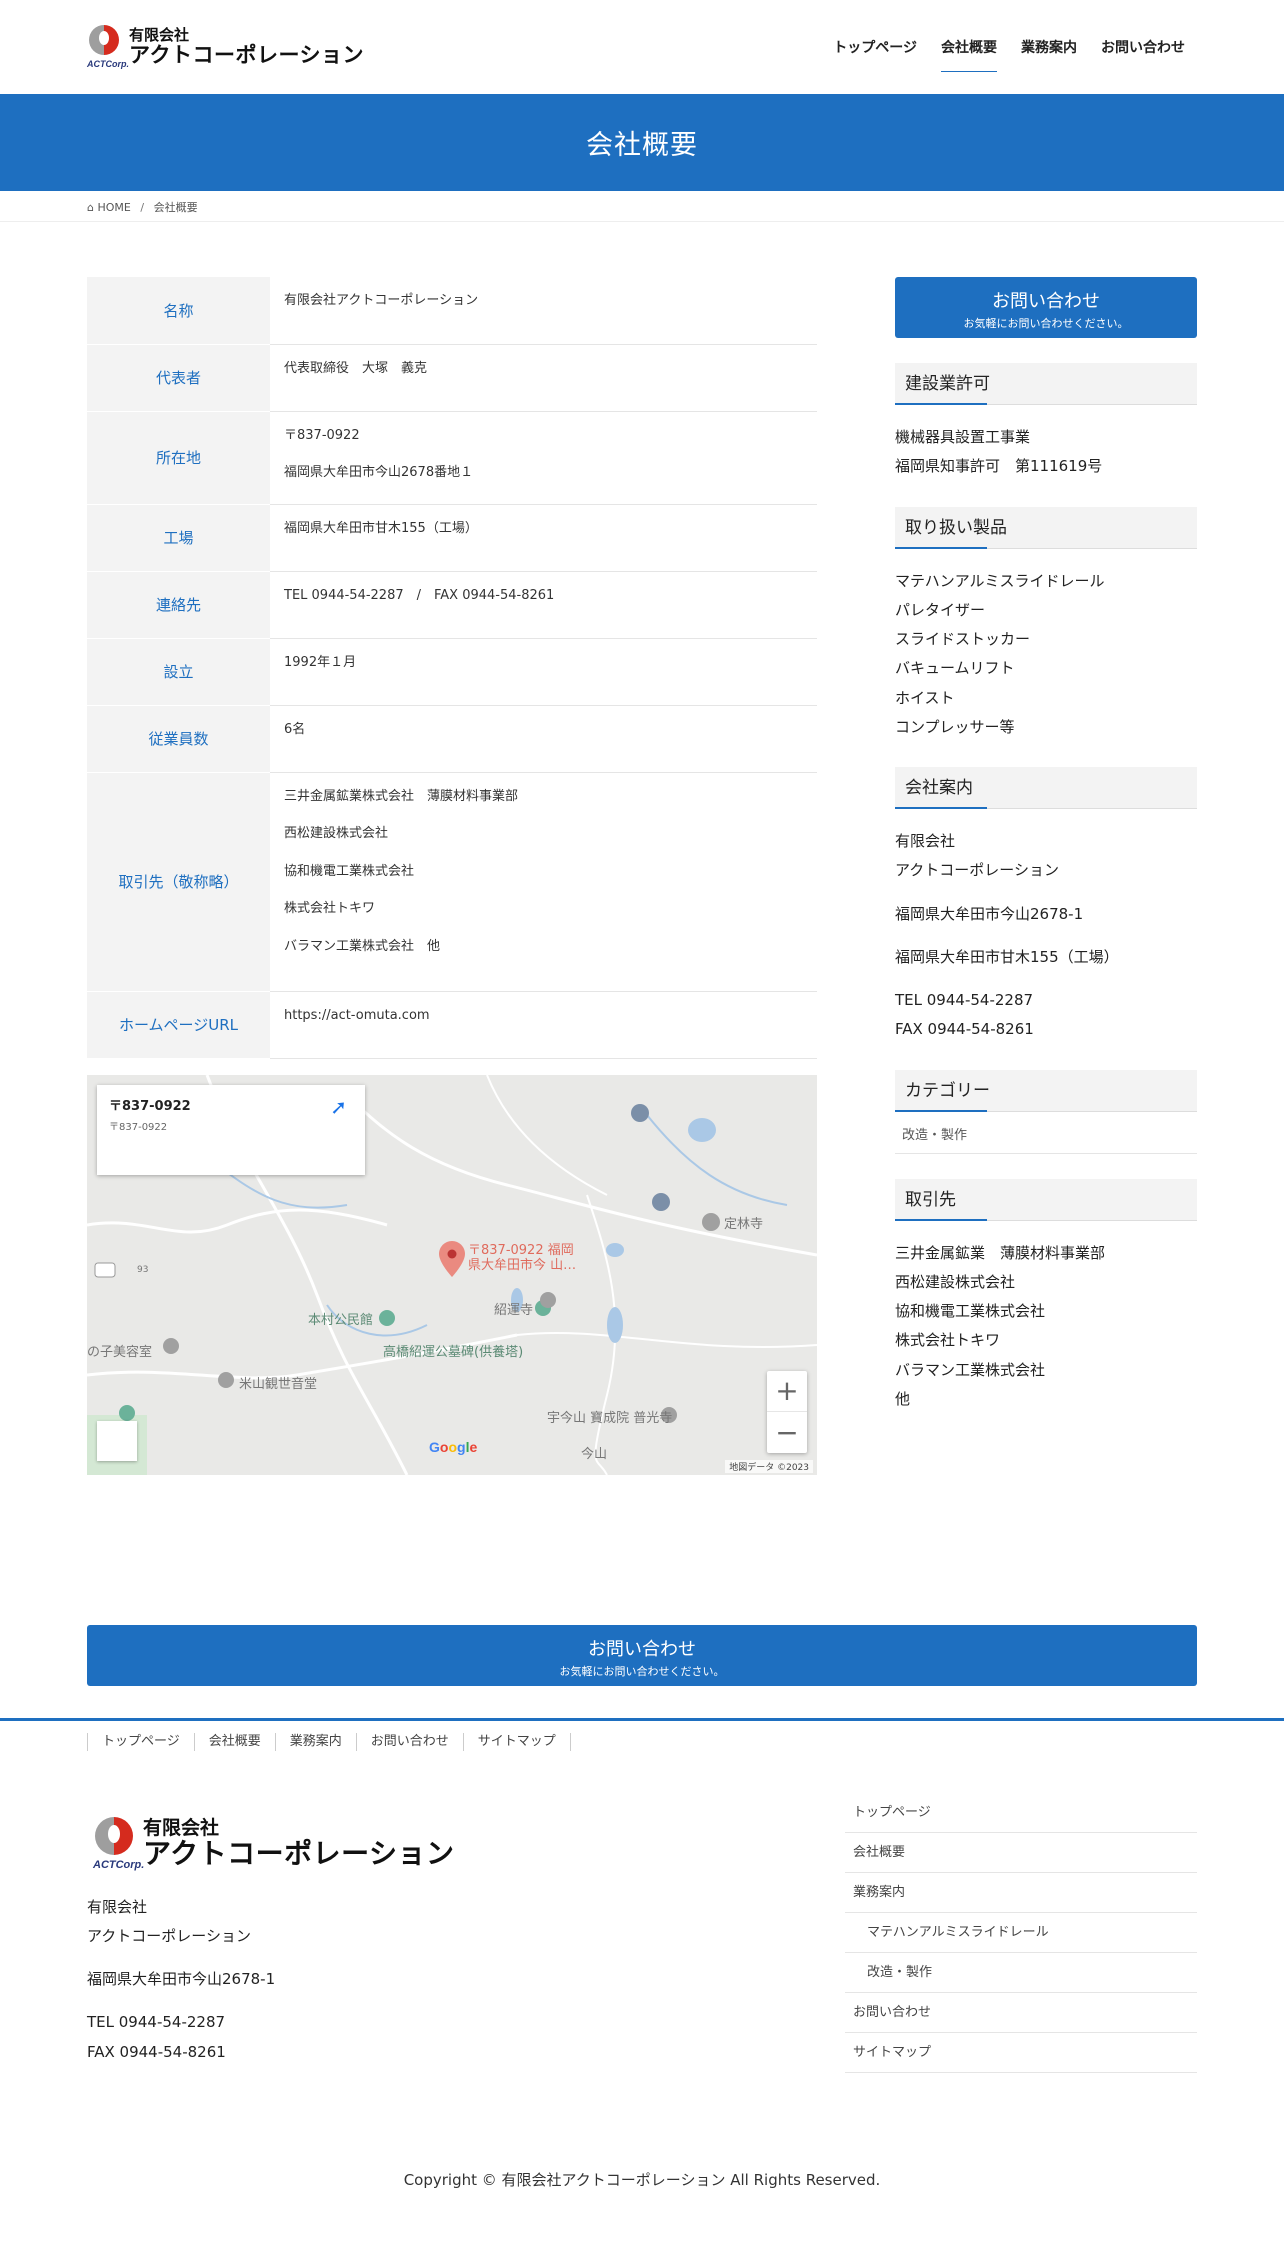 The height and width of the screenshot is (2249, 1284). Describe the element at coordinates (903, 1398) in the screenshot. I see `list-item: 他` at that location.